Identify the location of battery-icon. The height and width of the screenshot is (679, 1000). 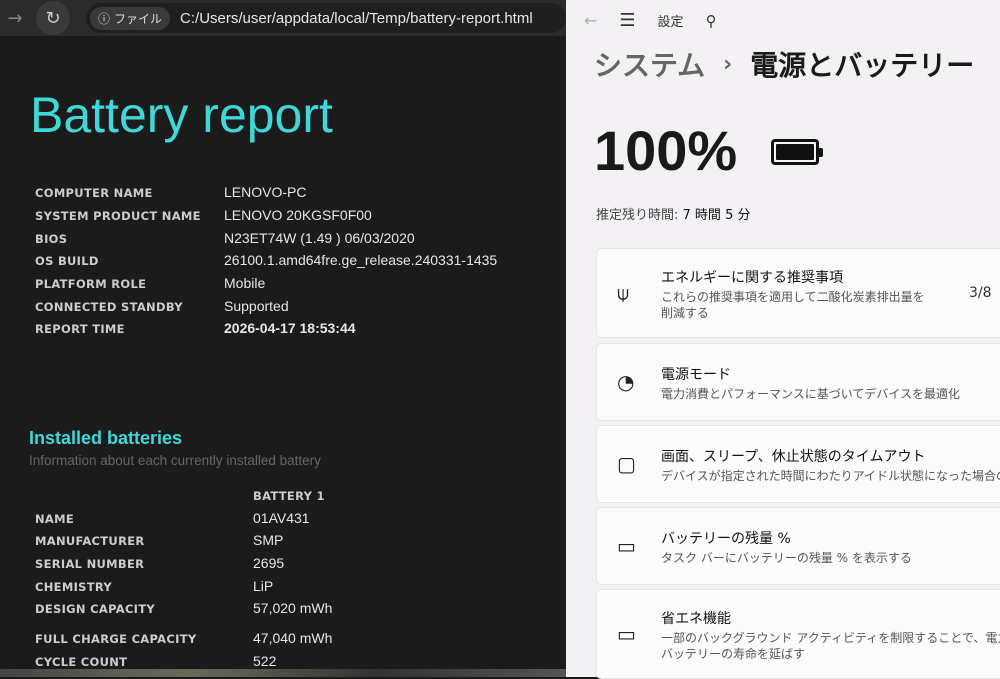
(797, 152).